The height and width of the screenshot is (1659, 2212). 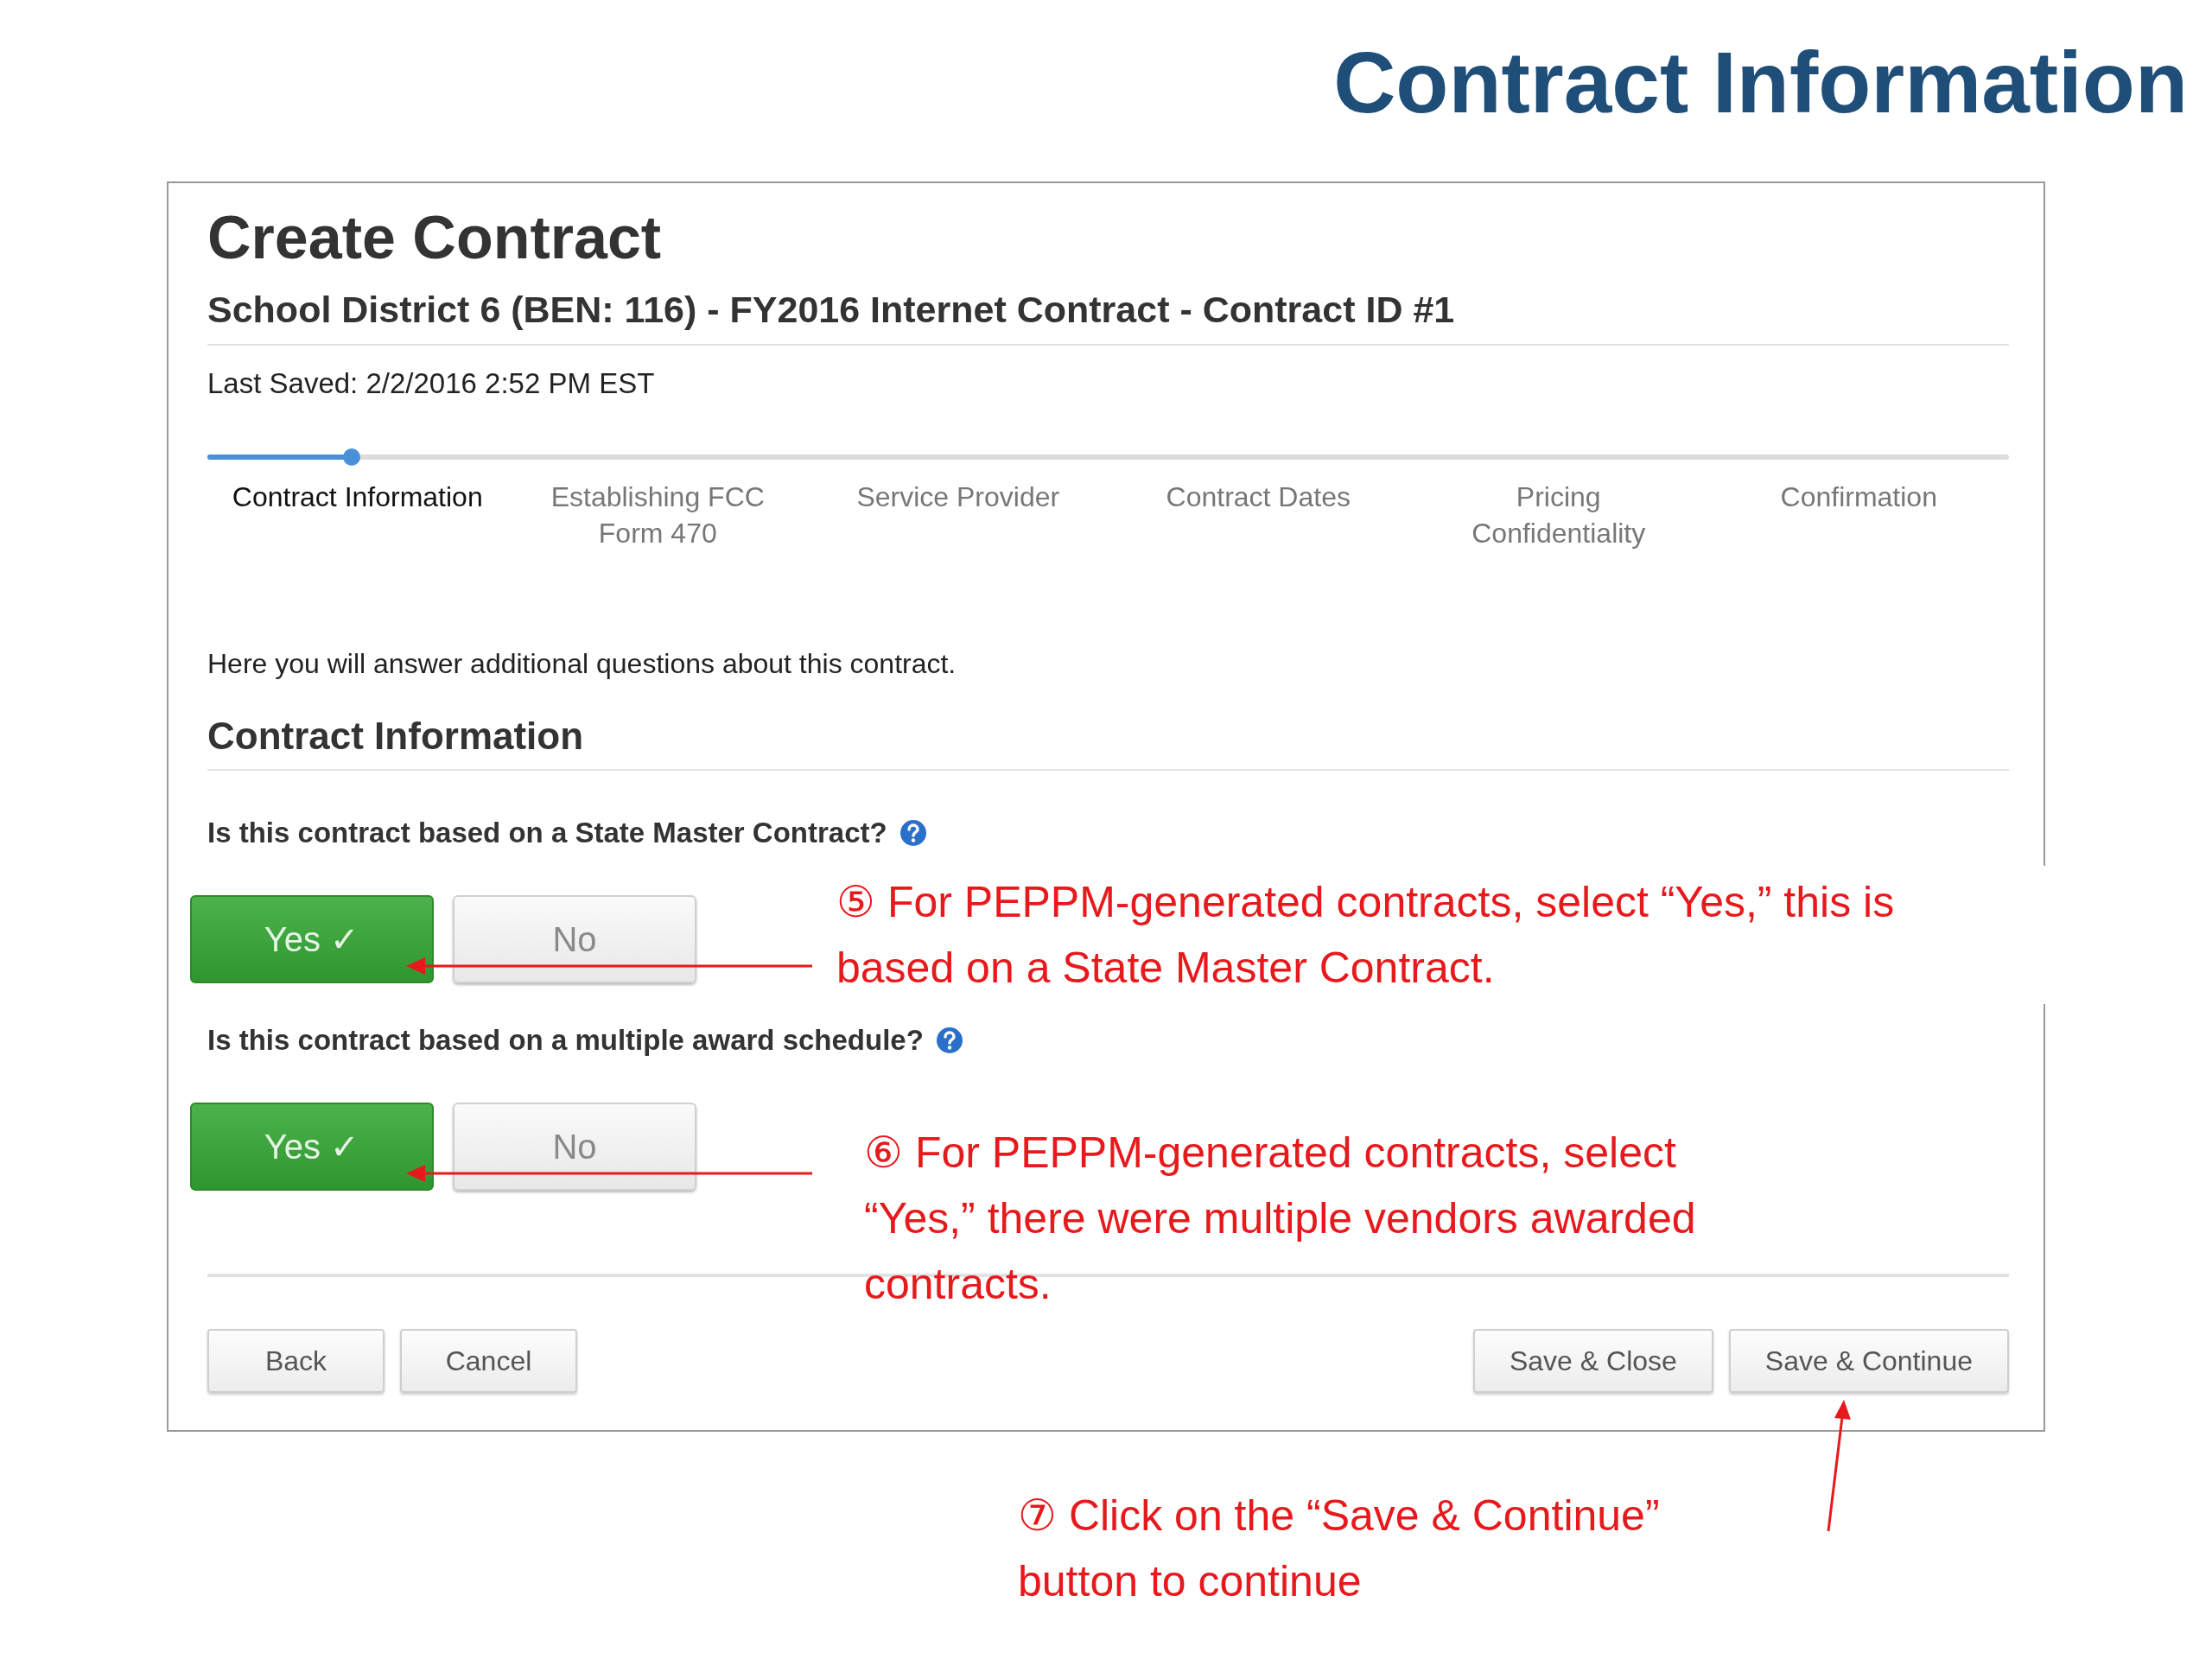 What do you see at coordinates (582, 664) in the screenshot?
I see `intro-text: Here you will answer additional questions about this contract.` at bounding box center [582, 664].